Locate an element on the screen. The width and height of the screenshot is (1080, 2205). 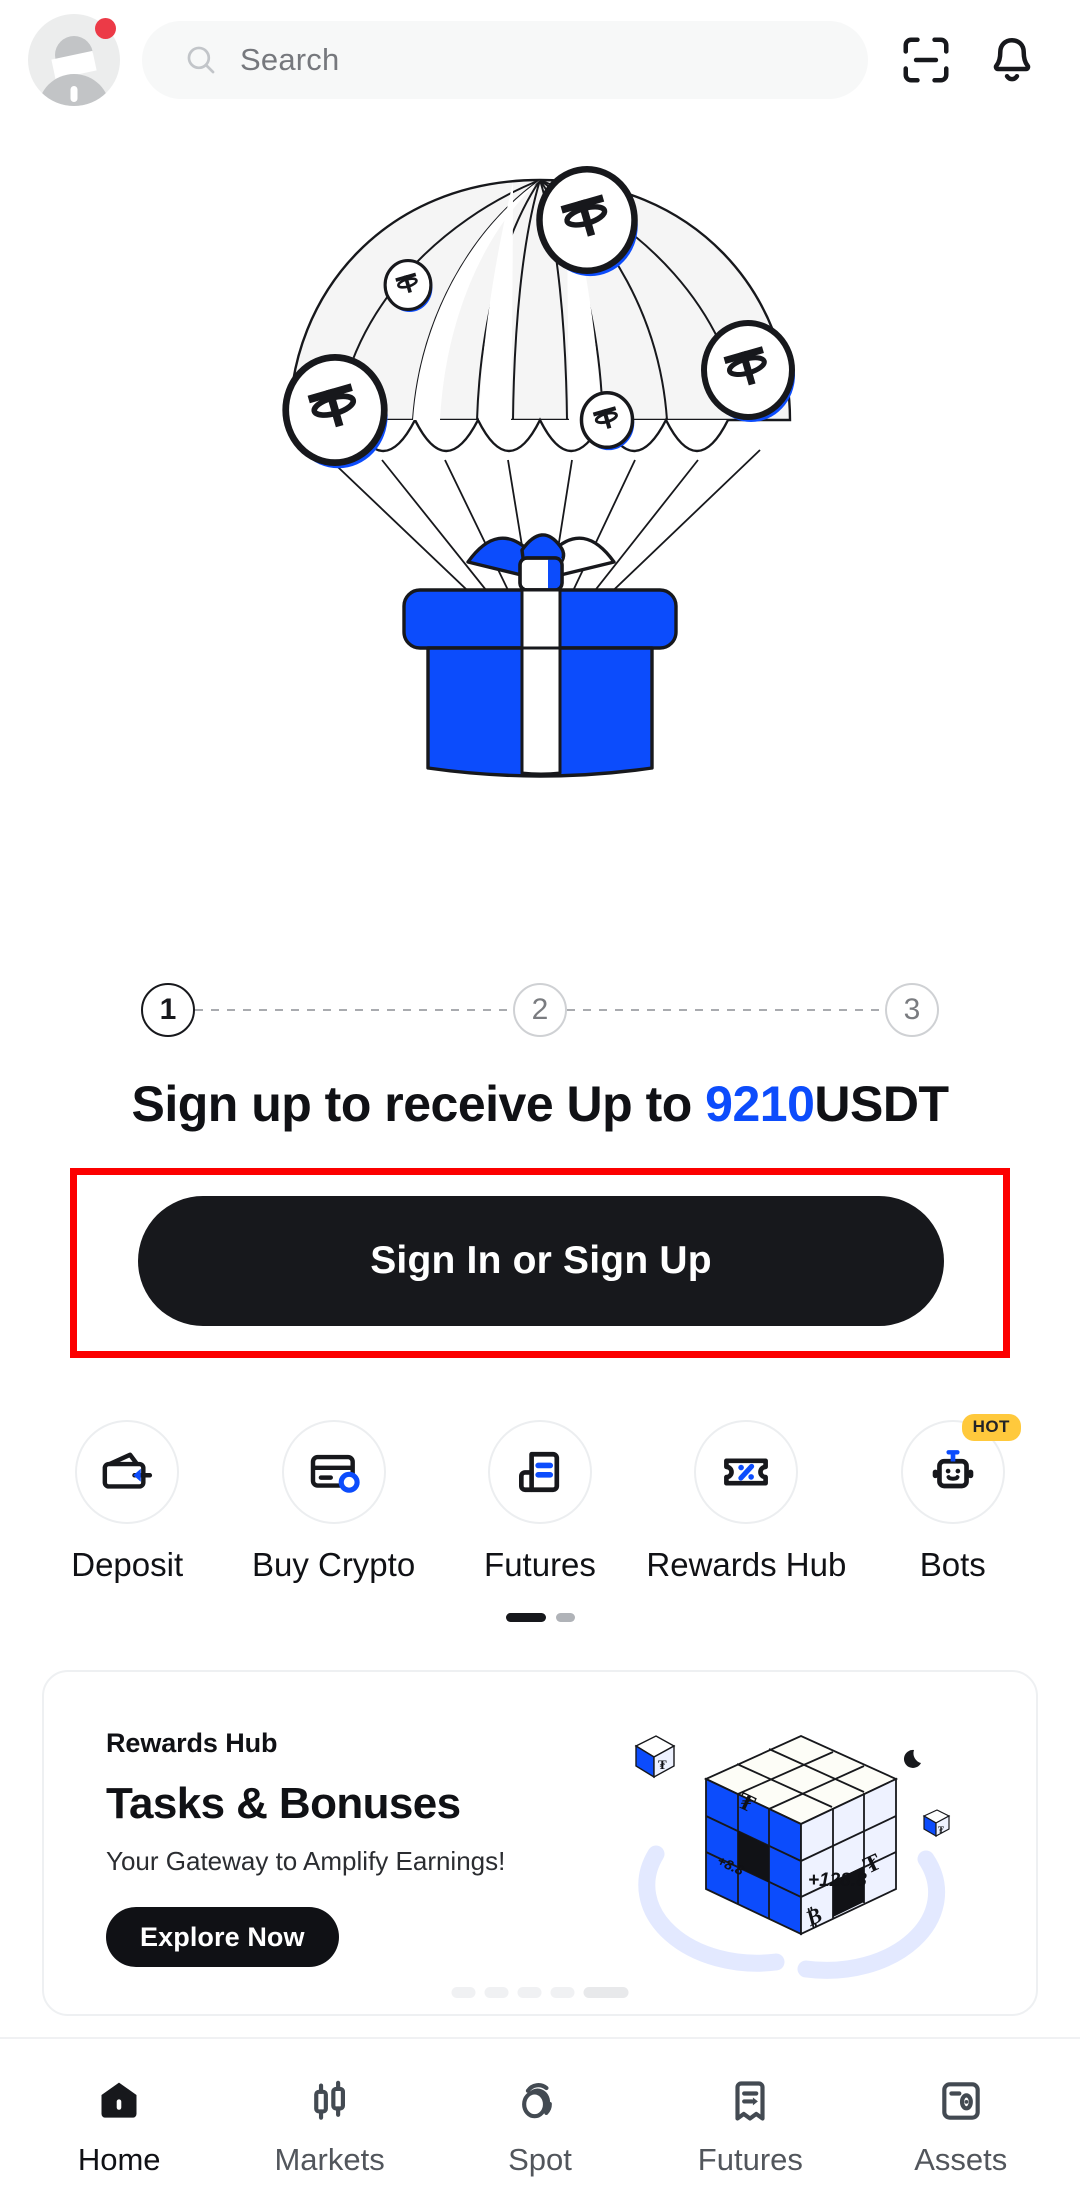
bots-icon-circle: HOT is located at coordinates (960, 1469).